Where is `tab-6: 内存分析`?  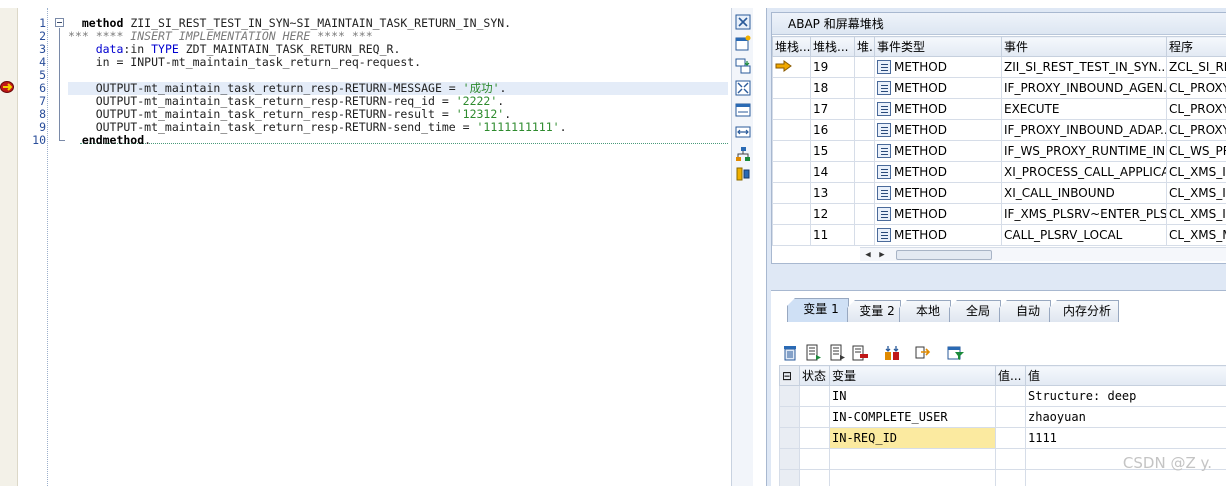 tab-6: 内存分析 is located at coordinates (1084, 311).